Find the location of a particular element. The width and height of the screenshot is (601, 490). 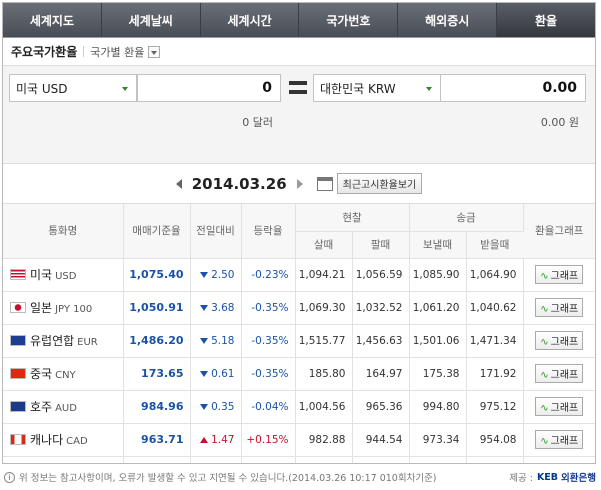

cash-sell-cell: 965.36 is located at coordinates (381, 407).